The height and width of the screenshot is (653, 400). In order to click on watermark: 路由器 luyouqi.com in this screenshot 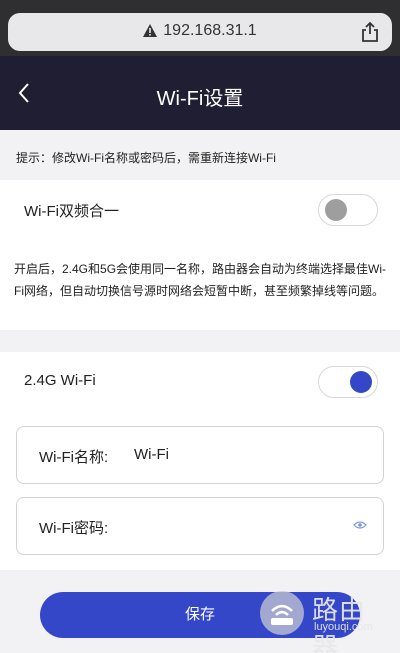, I will do `click(326, 620)`.